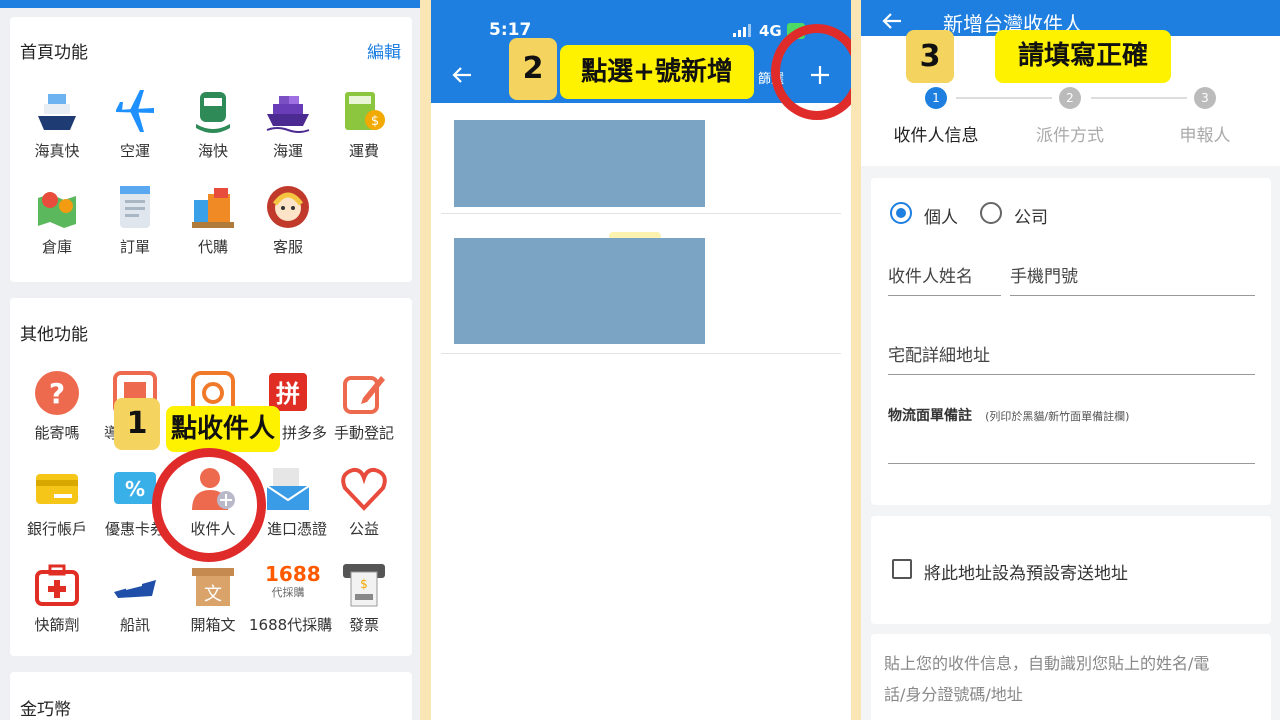 The height and width of the screenshot is (720, 1280). Describe the element at coordinates (657, 72) in the screenshot. I see `step-2-instruction: 點選+號新增` at that location.